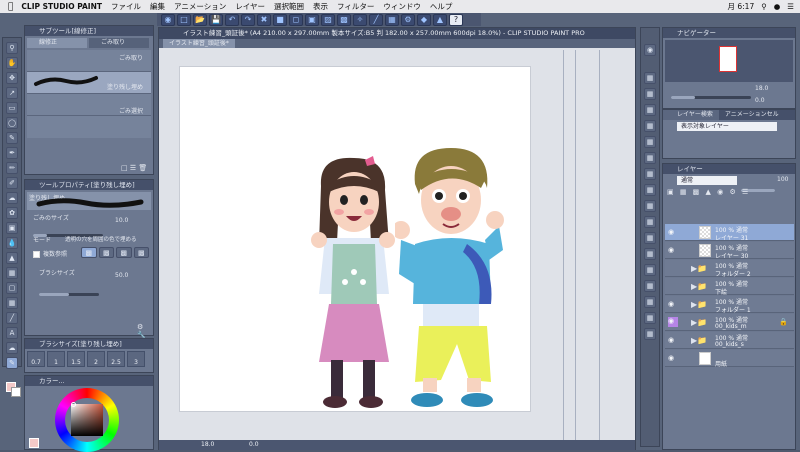 The width and height of the screenshot is (800, 452). I want to click on lock-icon: 🔒, so click(783, 322).